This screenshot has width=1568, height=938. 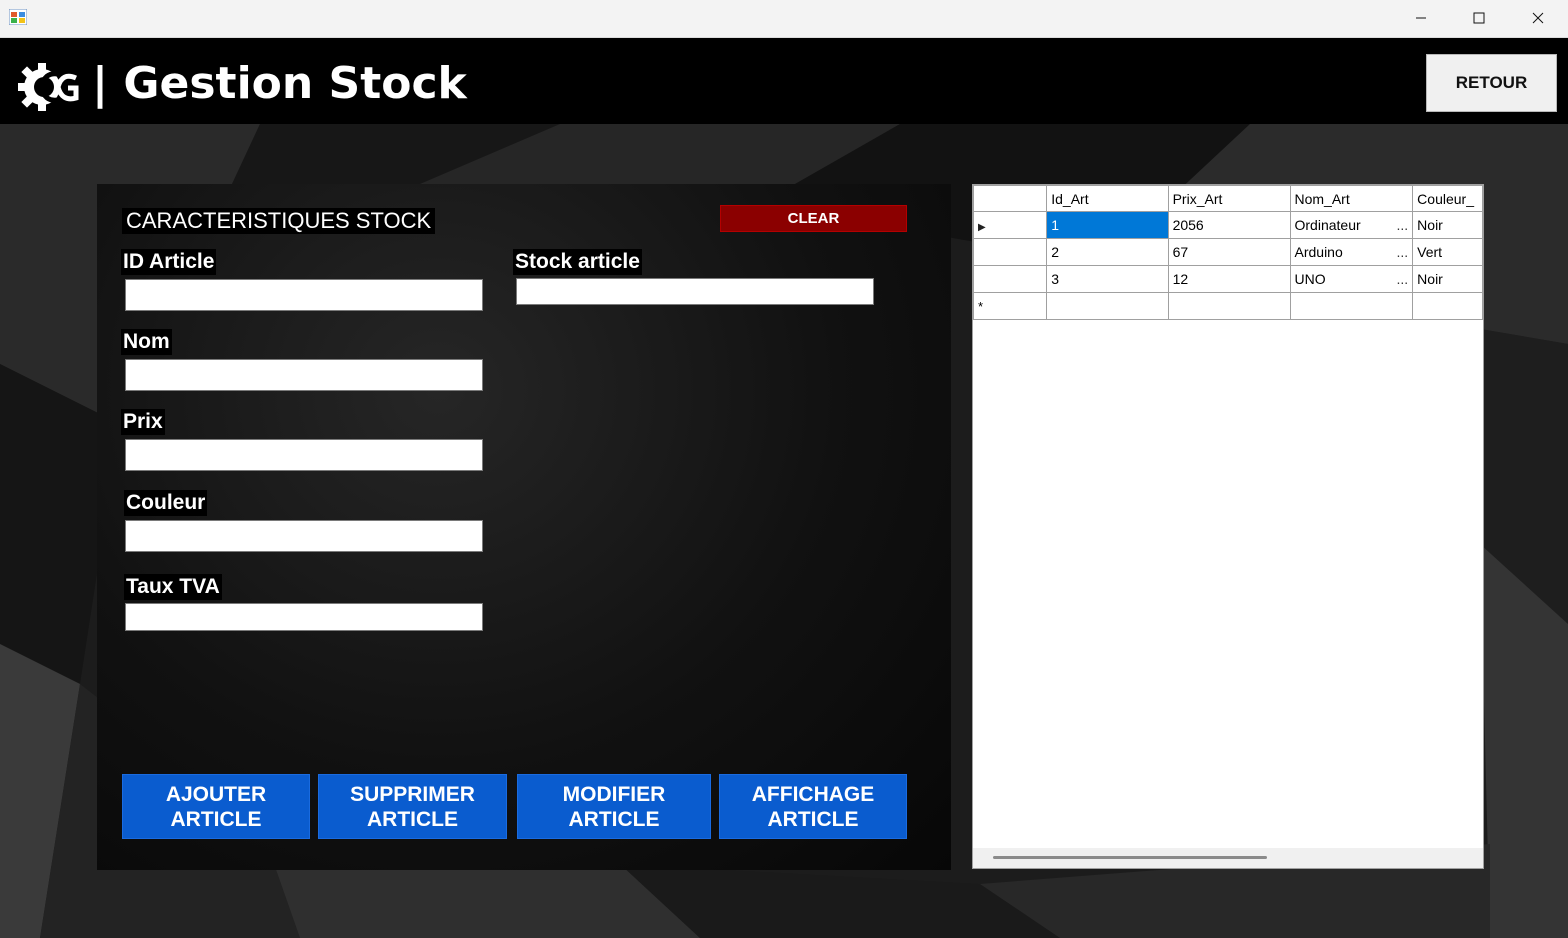 I want to click on modifier-article-button: MODIFIER ARTICLE, so click(x=614, y=806).